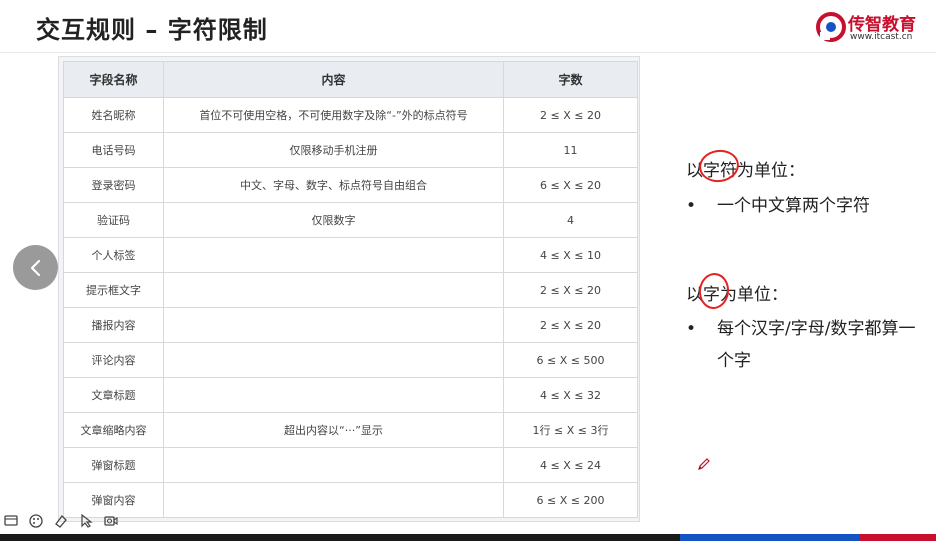 The height and width of the screenshot is (541, 936). I want to click on table-header-row: 字段名称 内容 字数, so click(350, 79).